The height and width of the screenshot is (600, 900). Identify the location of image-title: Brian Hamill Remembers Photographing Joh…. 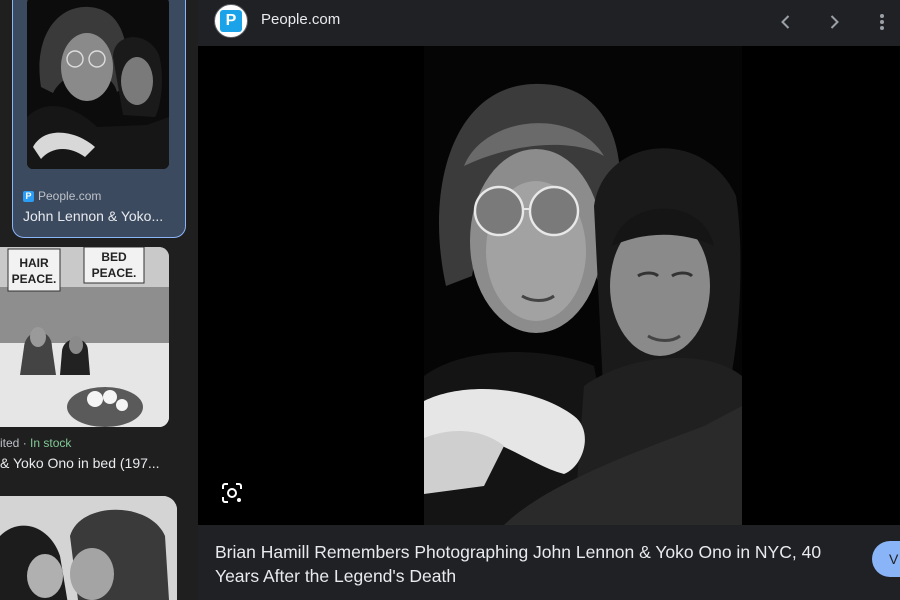
(535, 564).